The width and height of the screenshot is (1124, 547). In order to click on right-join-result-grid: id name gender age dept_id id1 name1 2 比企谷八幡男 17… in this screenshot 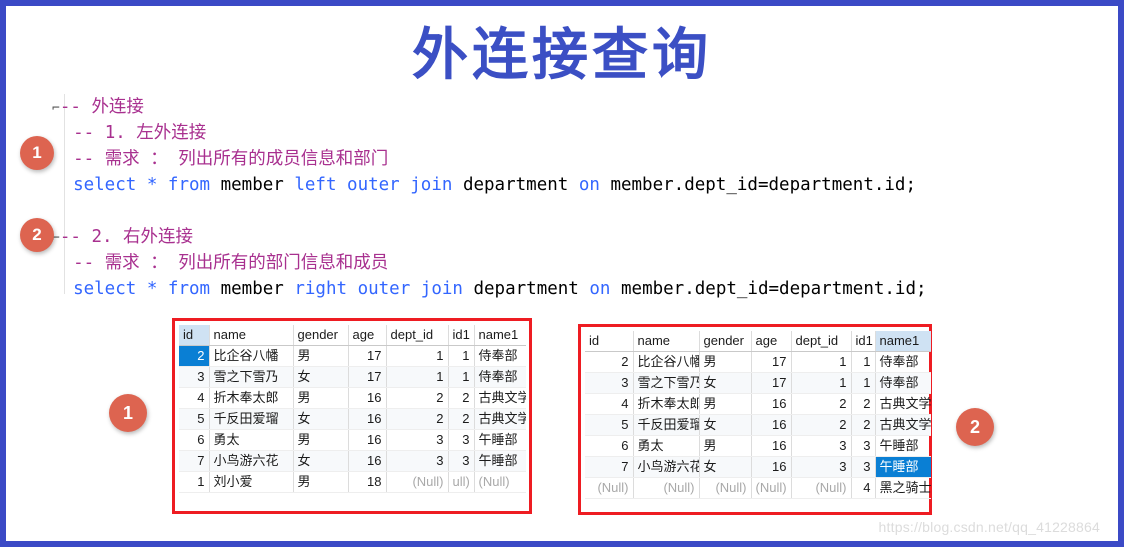, I will do `click(755, 419)`.